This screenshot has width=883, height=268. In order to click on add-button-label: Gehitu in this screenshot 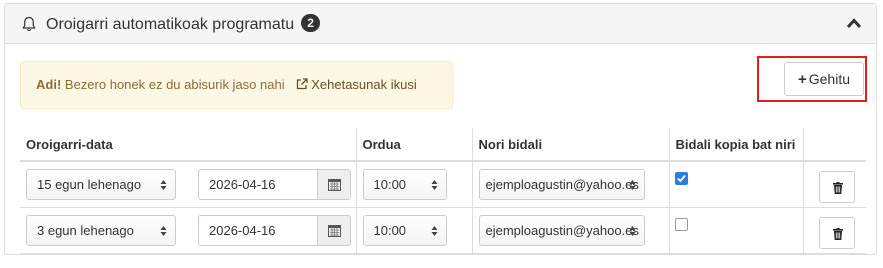, I will do `click(829, 79)`.